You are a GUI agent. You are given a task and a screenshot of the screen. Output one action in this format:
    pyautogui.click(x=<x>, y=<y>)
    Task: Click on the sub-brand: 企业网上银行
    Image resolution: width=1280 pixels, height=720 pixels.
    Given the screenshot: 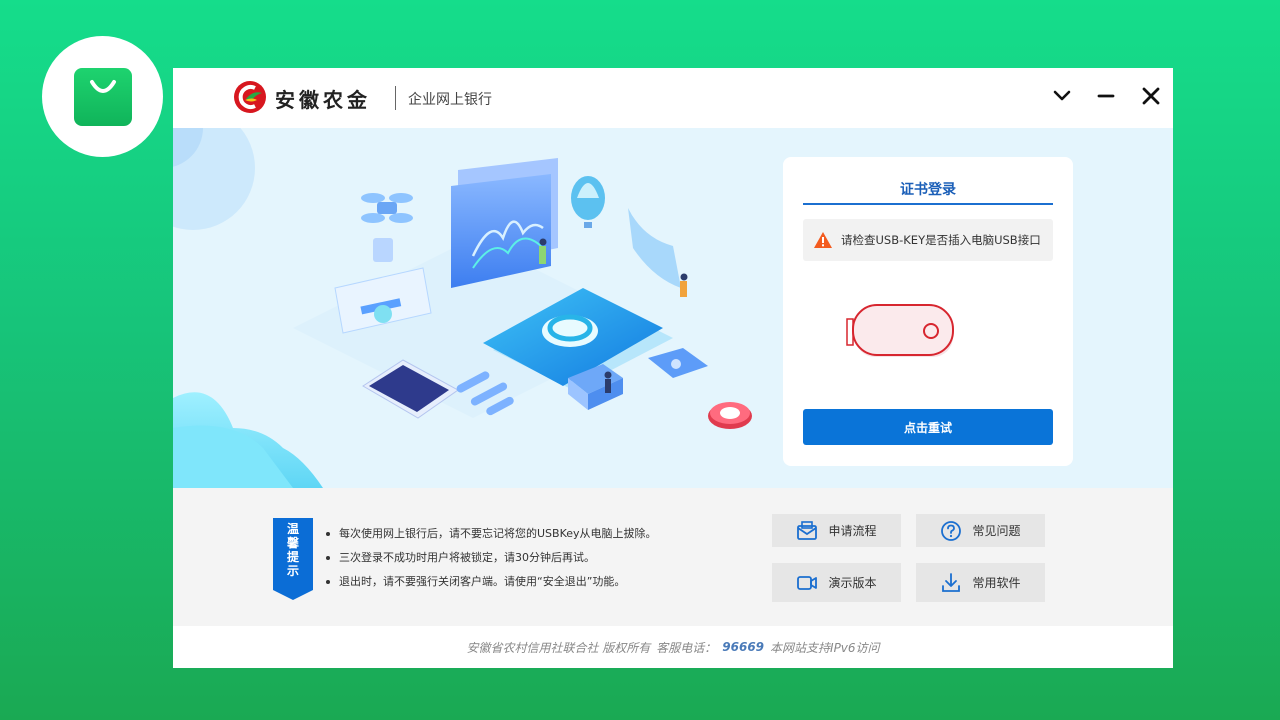 What is the action you would take?
    pyautogui.click(x=450, y=100)
    